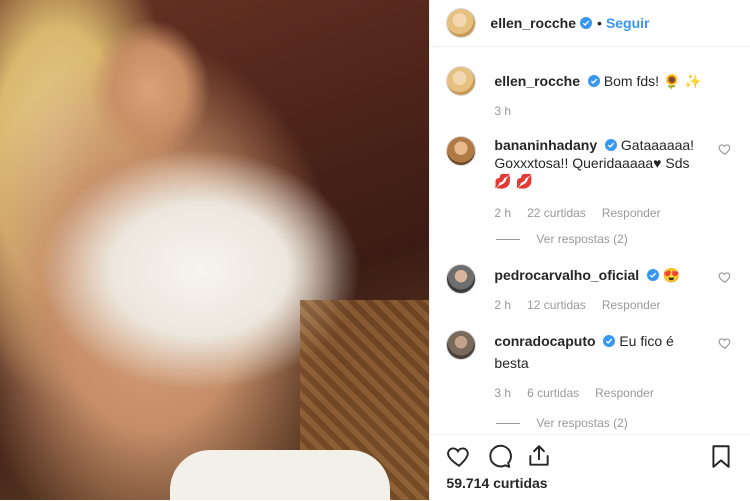 This screenshot has height=501, width=750. Describe the element at coordinates (556, 305) in the screenshot. I see `comment-likes: 12 curtidas` at that location.